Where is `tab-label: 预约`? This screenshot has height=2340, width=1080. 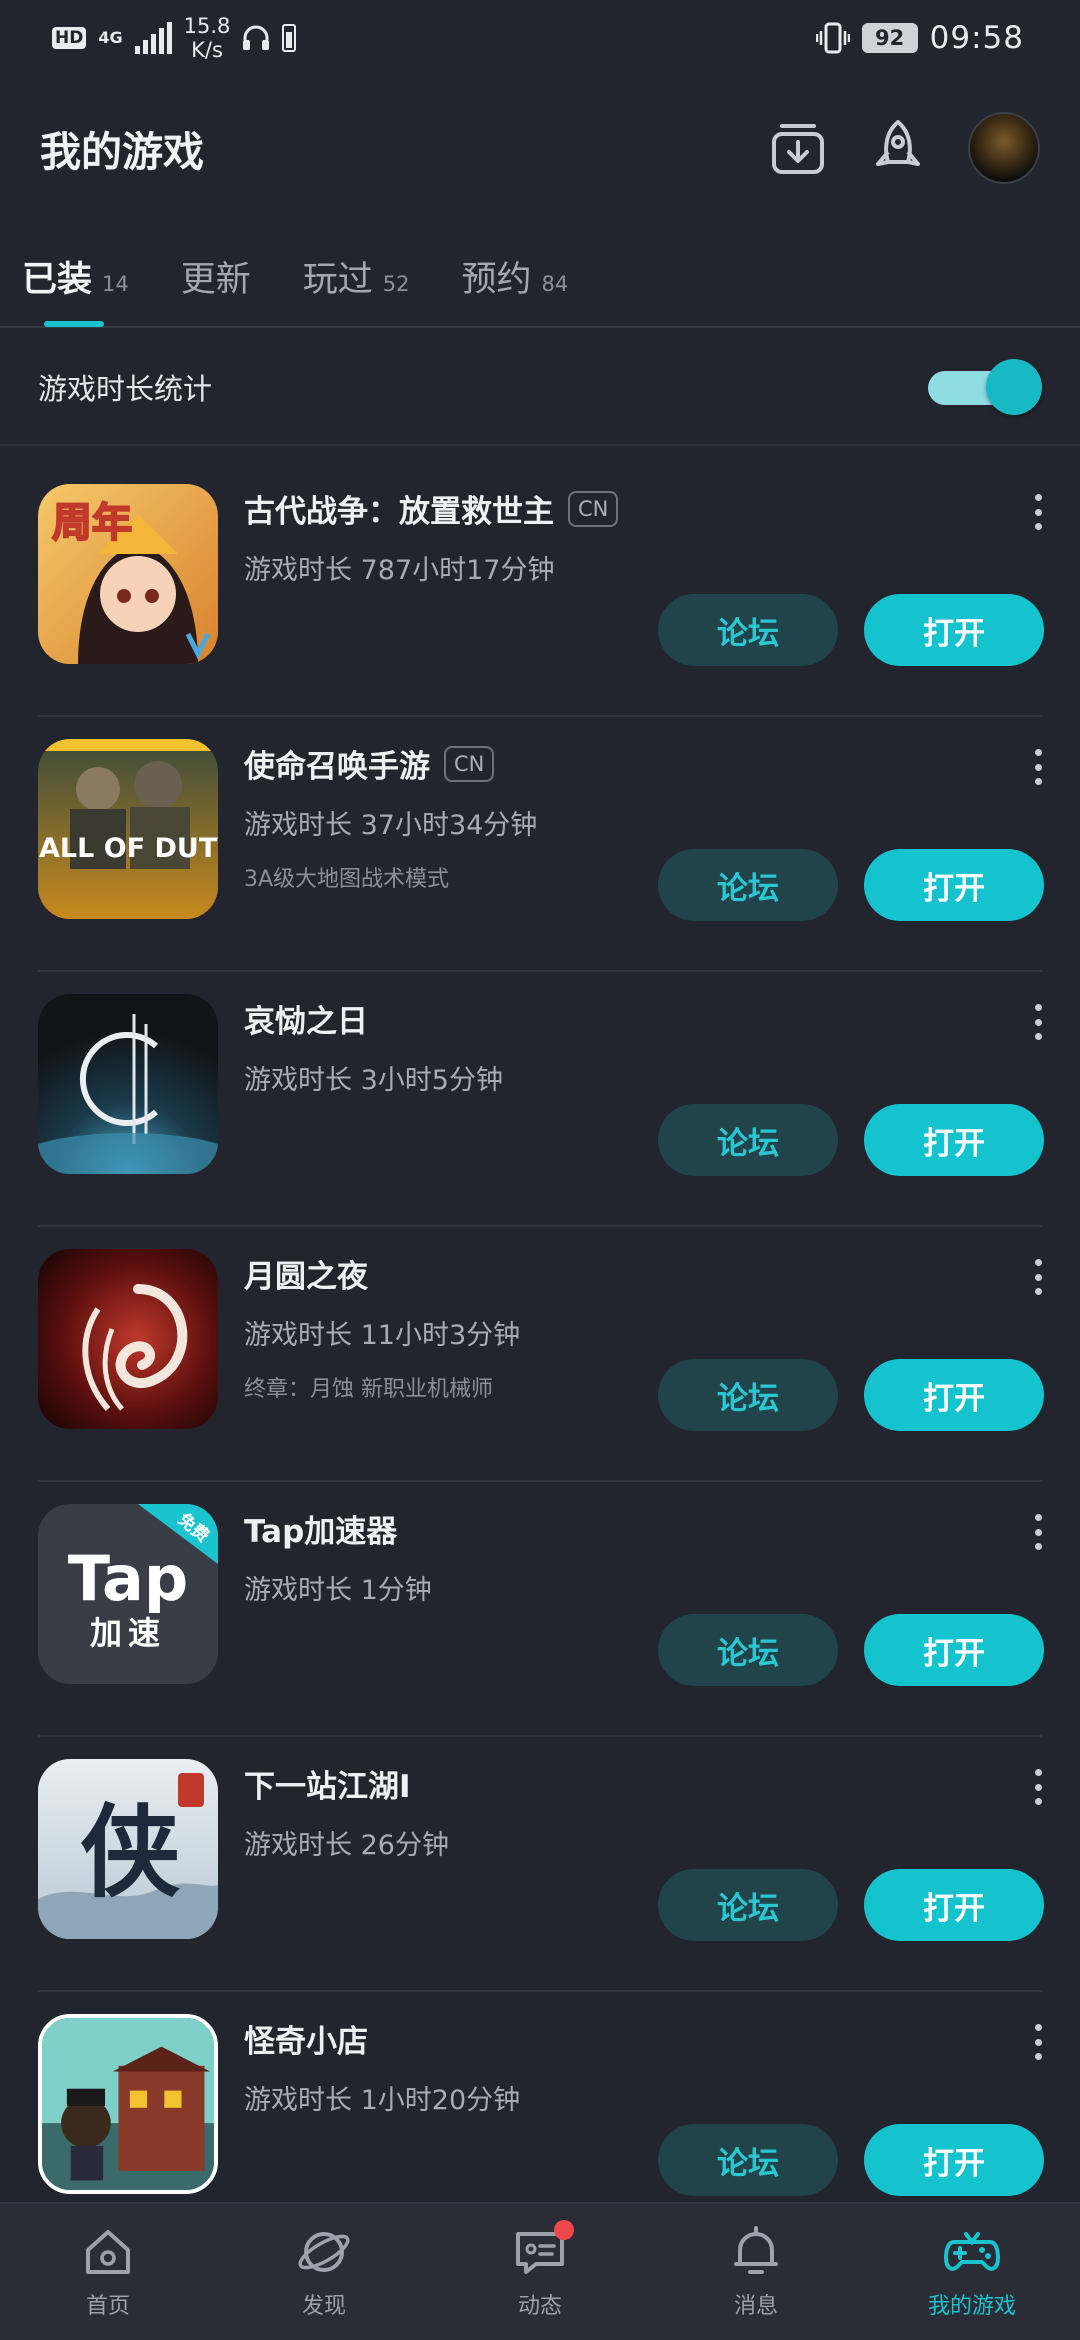 tab-label: 预约 is located at coordinates (496, 280).